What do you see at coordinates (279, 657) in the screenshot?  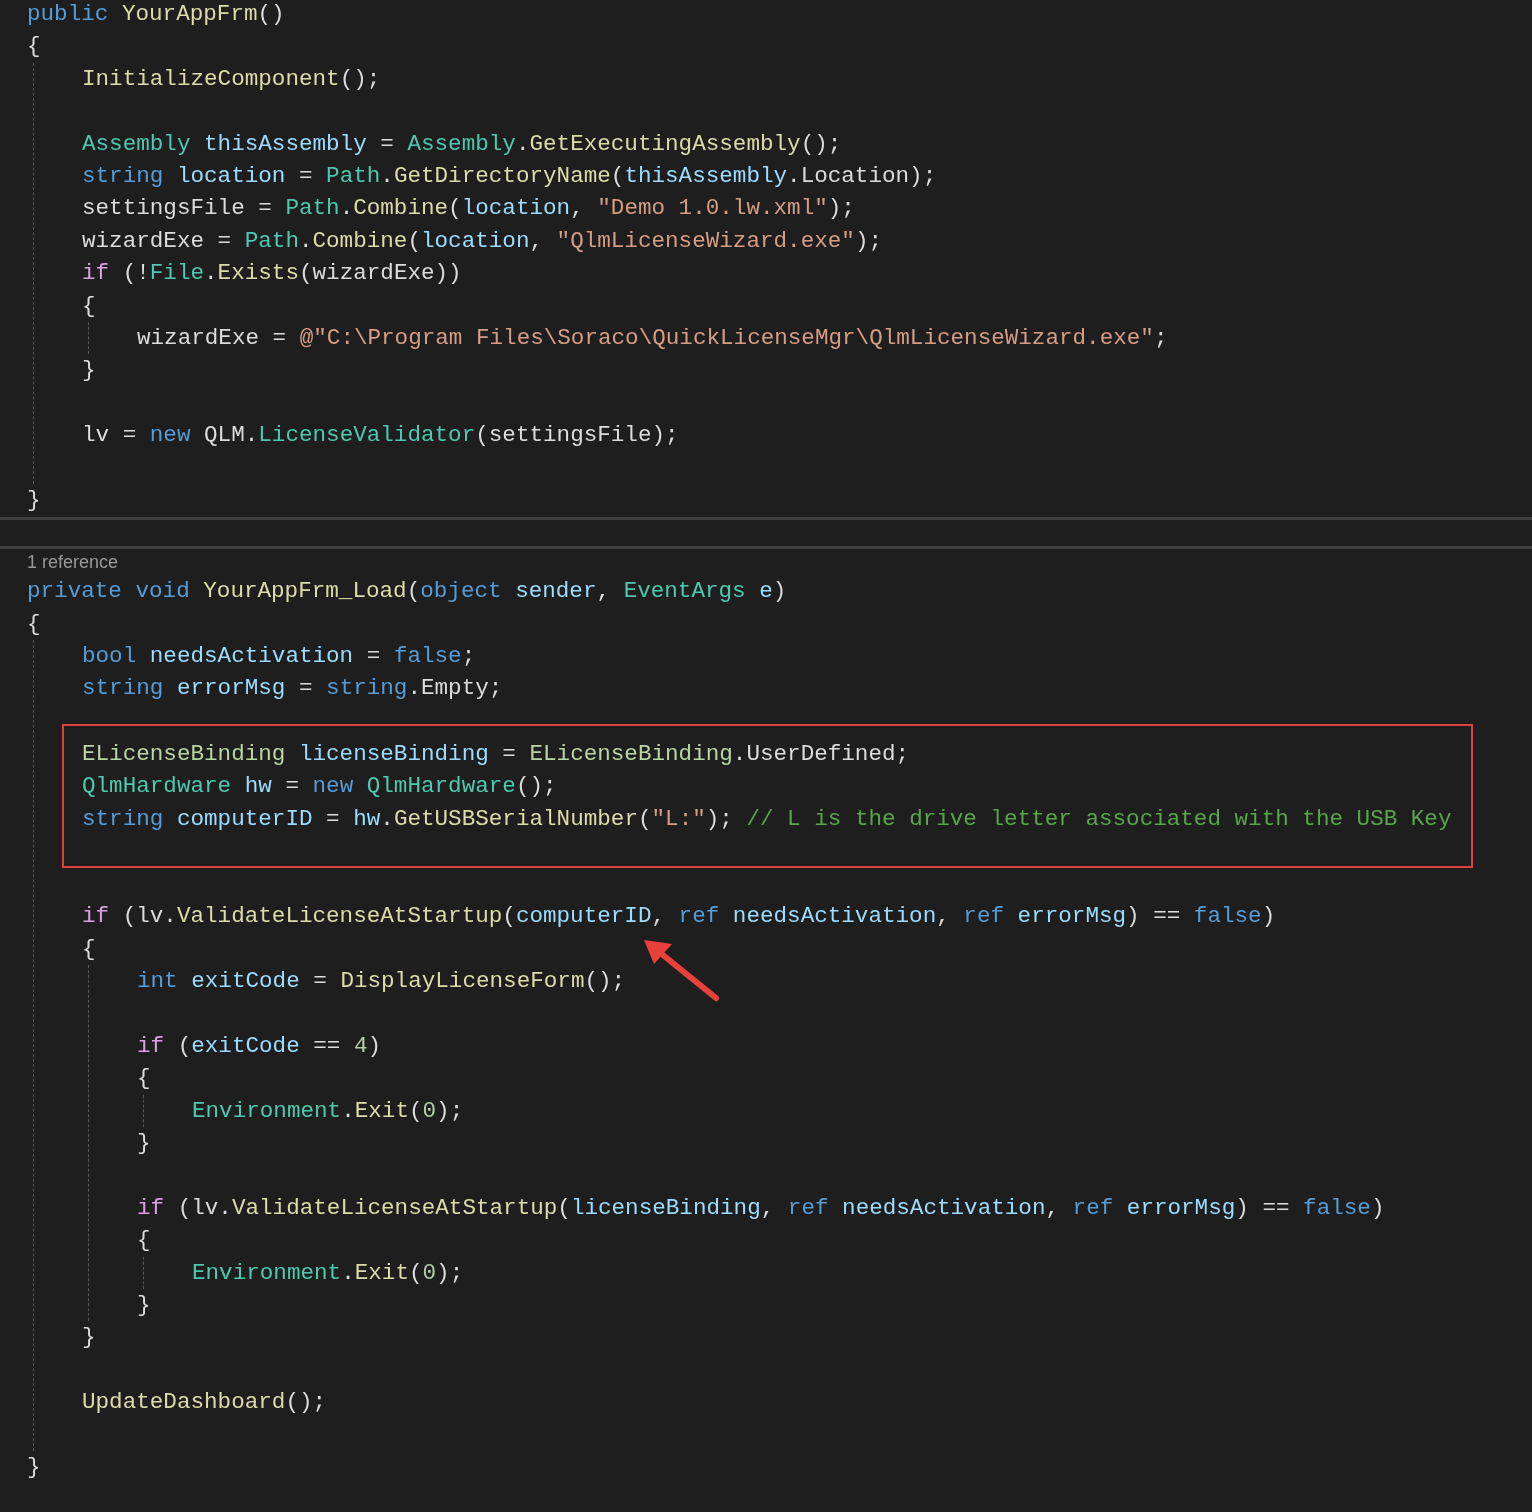 I see `code-line: bool needsActivation = false;` at bounding box center [279, 657].